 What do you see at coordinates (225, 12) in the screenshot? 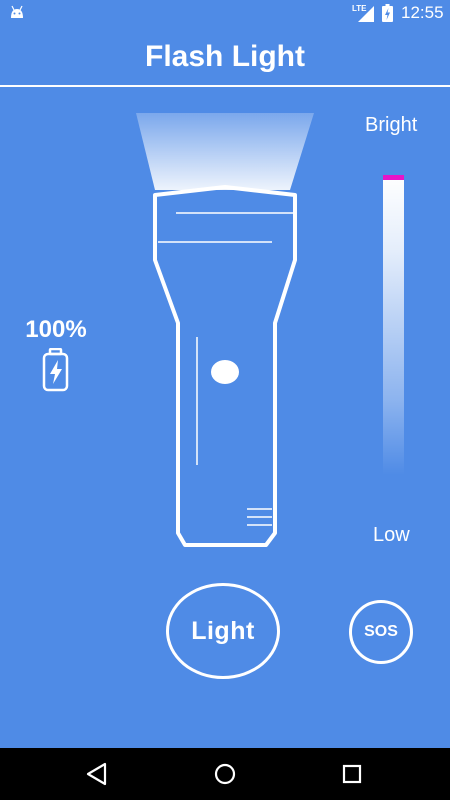
I see `status-bar: LTE 12:55` at bounding box center [225, 12].